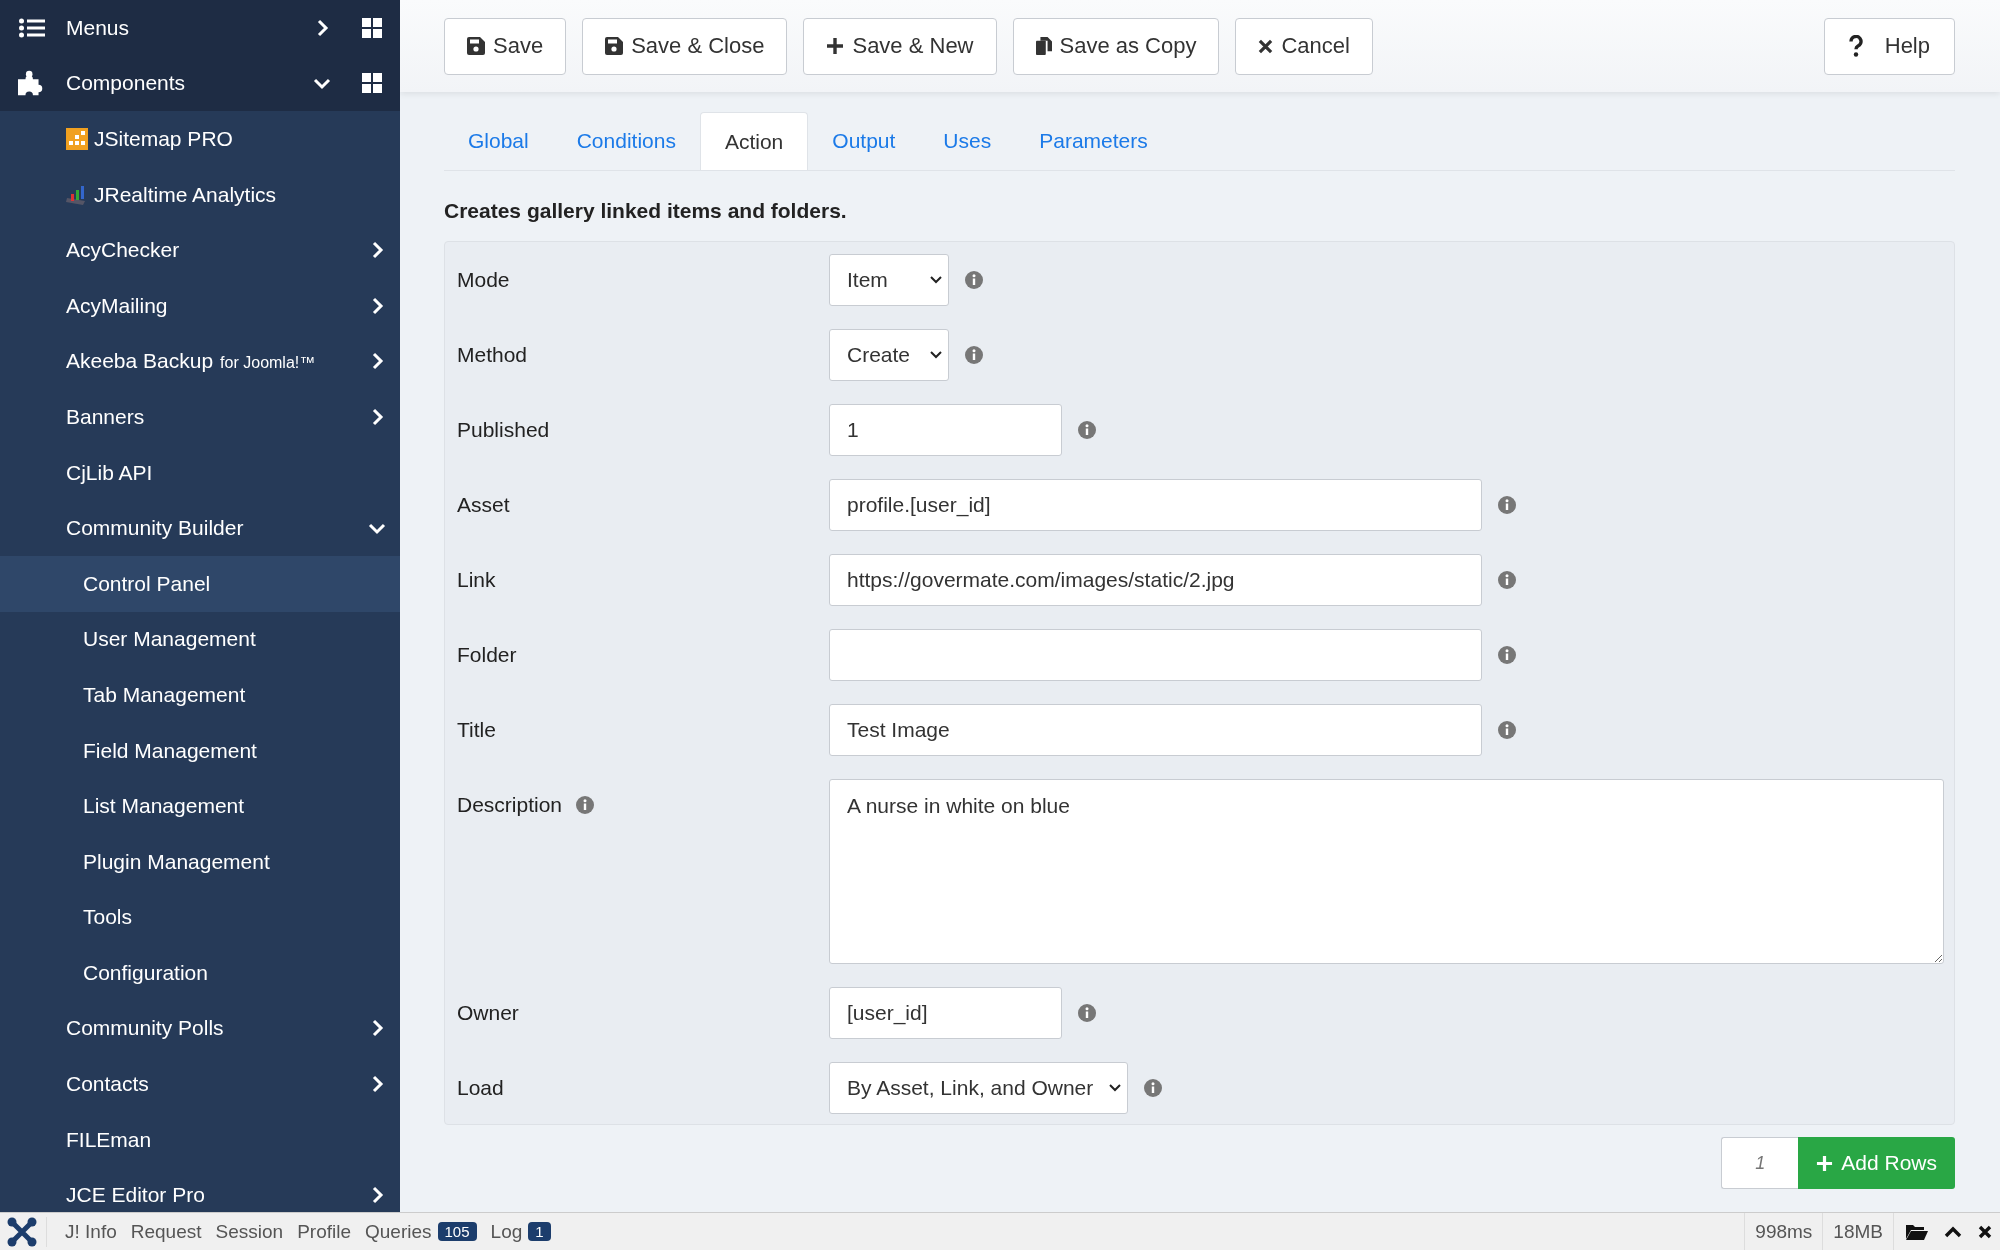 The height and width of the screenshot is (1250, 2000). Describe the element at coordinates (91, 1231) in the screenshot. I see `debug-tab: J! Info` at that location.